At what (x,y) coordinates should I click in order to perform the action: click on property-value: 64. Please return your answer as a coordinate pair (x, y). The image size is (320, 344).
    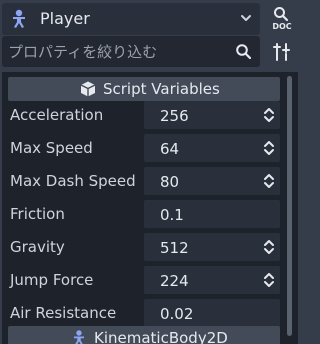
    Looking at the image, I should click on (170, 149).